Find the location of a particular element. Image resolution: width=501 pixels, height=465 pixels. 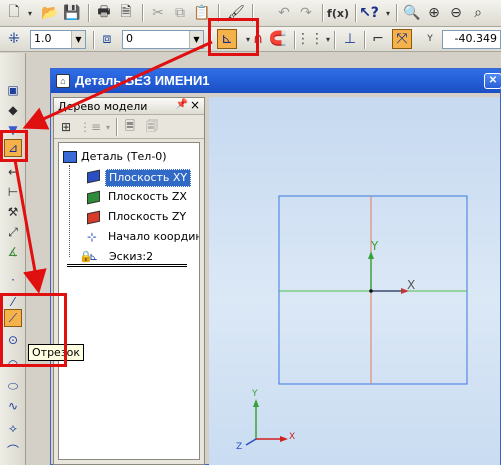

parametric-mode-icon: ⤧ is located at coordinates (402, 39).